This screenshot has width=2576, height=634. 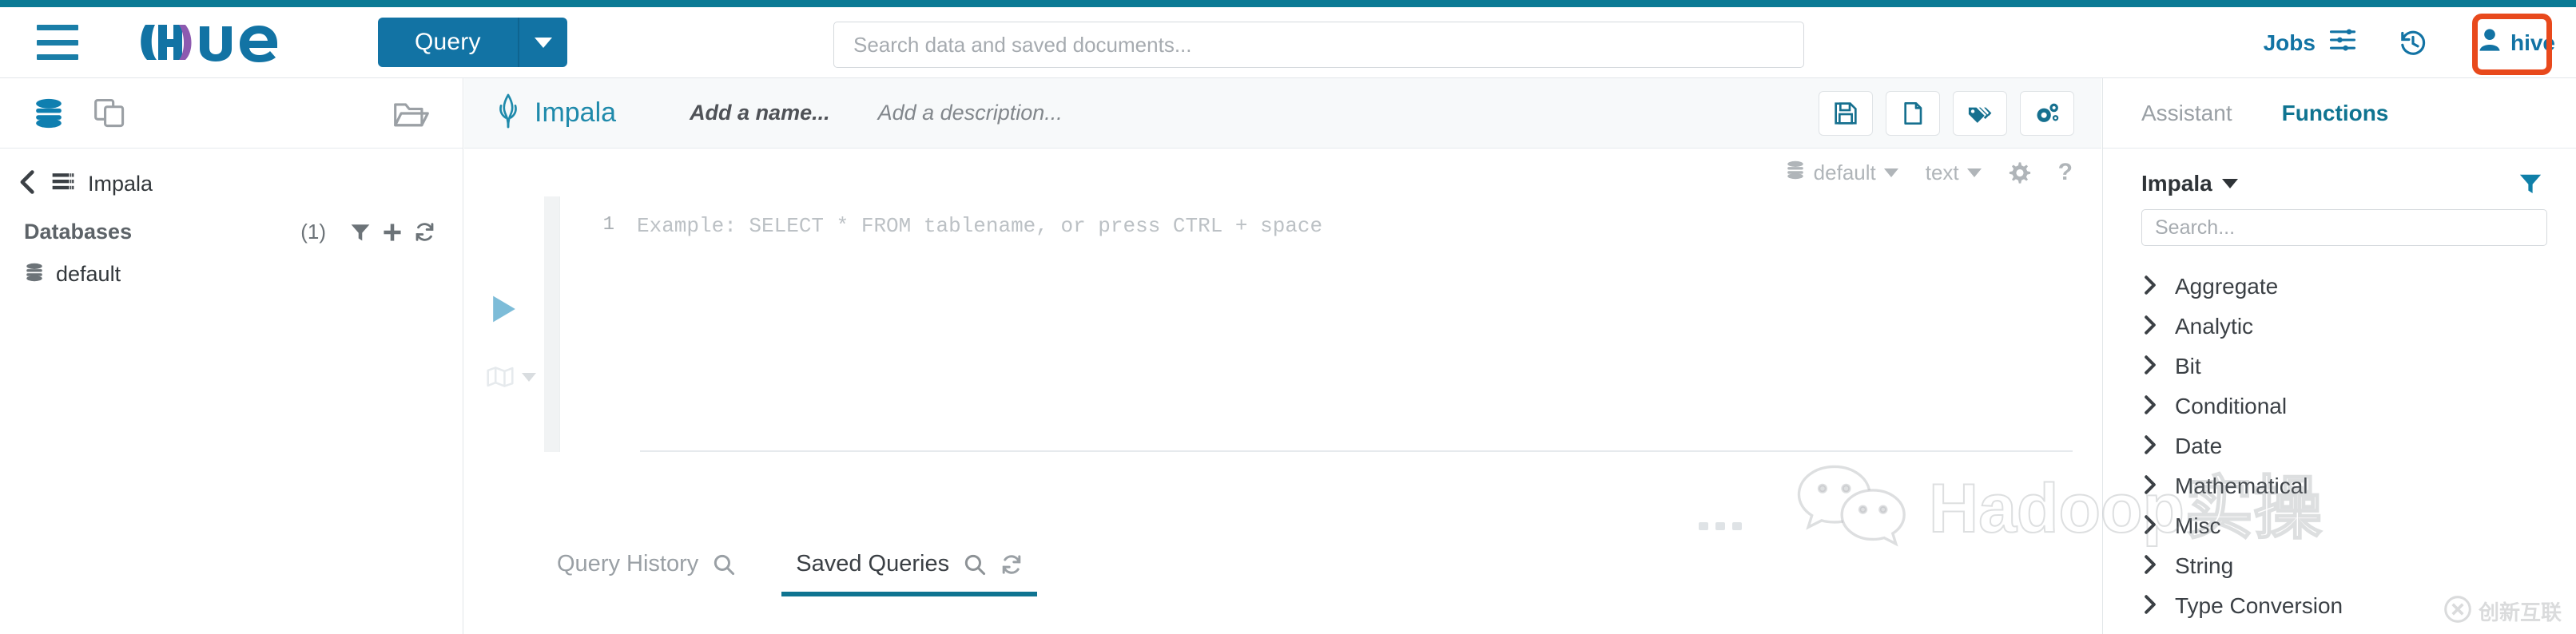 What do you see at coordinates (2259, 605) in the screenshot?
I see `function-category-label: Type Conversion` at bounding box center [2259, 605].